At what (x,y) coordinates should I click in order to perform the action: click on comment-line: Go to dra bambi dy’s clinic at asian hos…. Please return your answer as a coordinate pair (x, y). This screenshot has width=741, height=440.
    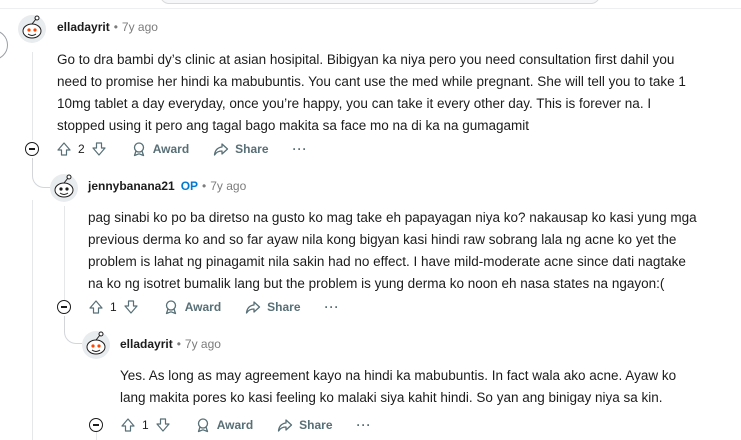
    Looking at the image, I should click on (366, 59).